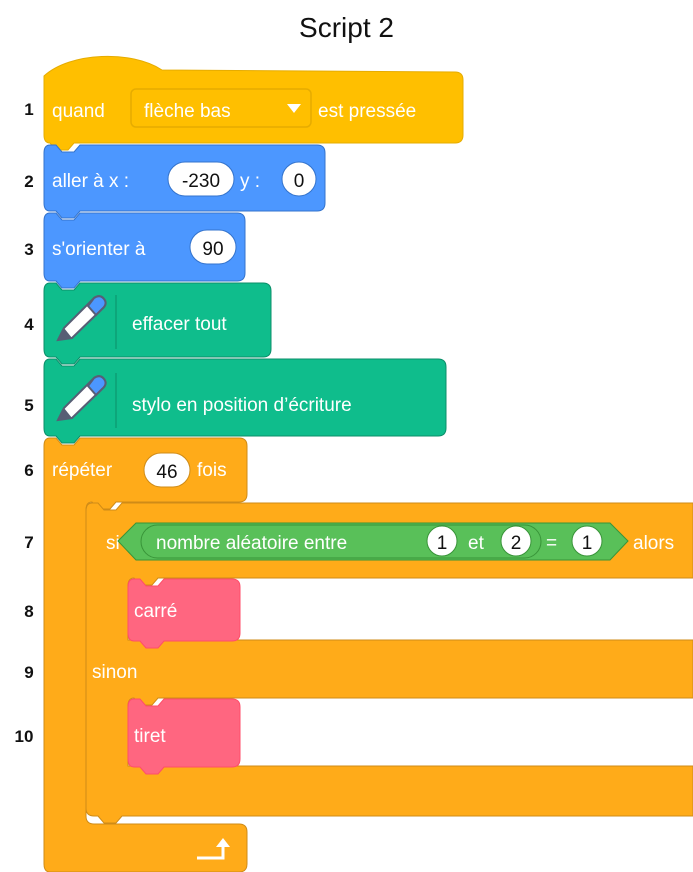 The image size is (693, 872). What do you see at coordinates (179, 324) in the screenshot?
I see `clear-label: effacer tout` at bounding box center [179, 324].